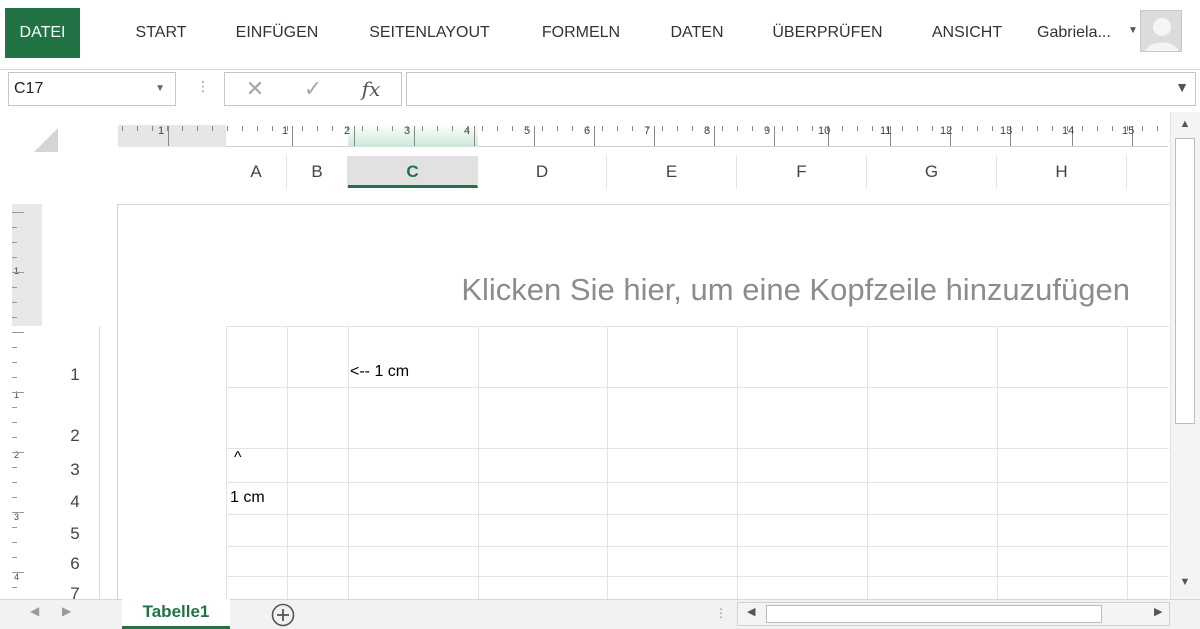  What do you see at coordinates (672, 172) in the screenshot?
I see `column-header-e: E` at bounding box center [672, 172].